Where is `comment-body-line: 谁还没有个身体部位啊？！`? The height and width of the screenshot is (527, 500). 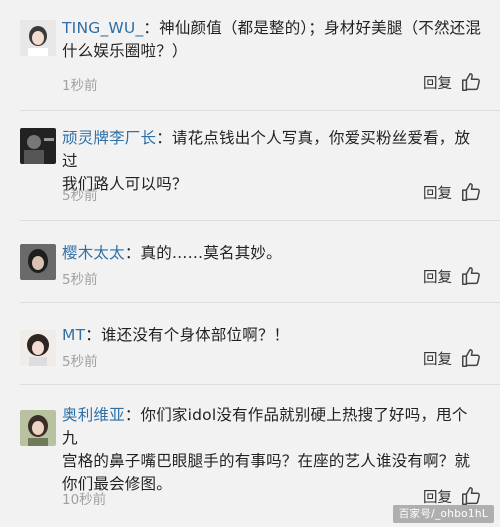 comment-body-line: 谁还没有个身体部位啊？！ is located at coordinates (195, 335).